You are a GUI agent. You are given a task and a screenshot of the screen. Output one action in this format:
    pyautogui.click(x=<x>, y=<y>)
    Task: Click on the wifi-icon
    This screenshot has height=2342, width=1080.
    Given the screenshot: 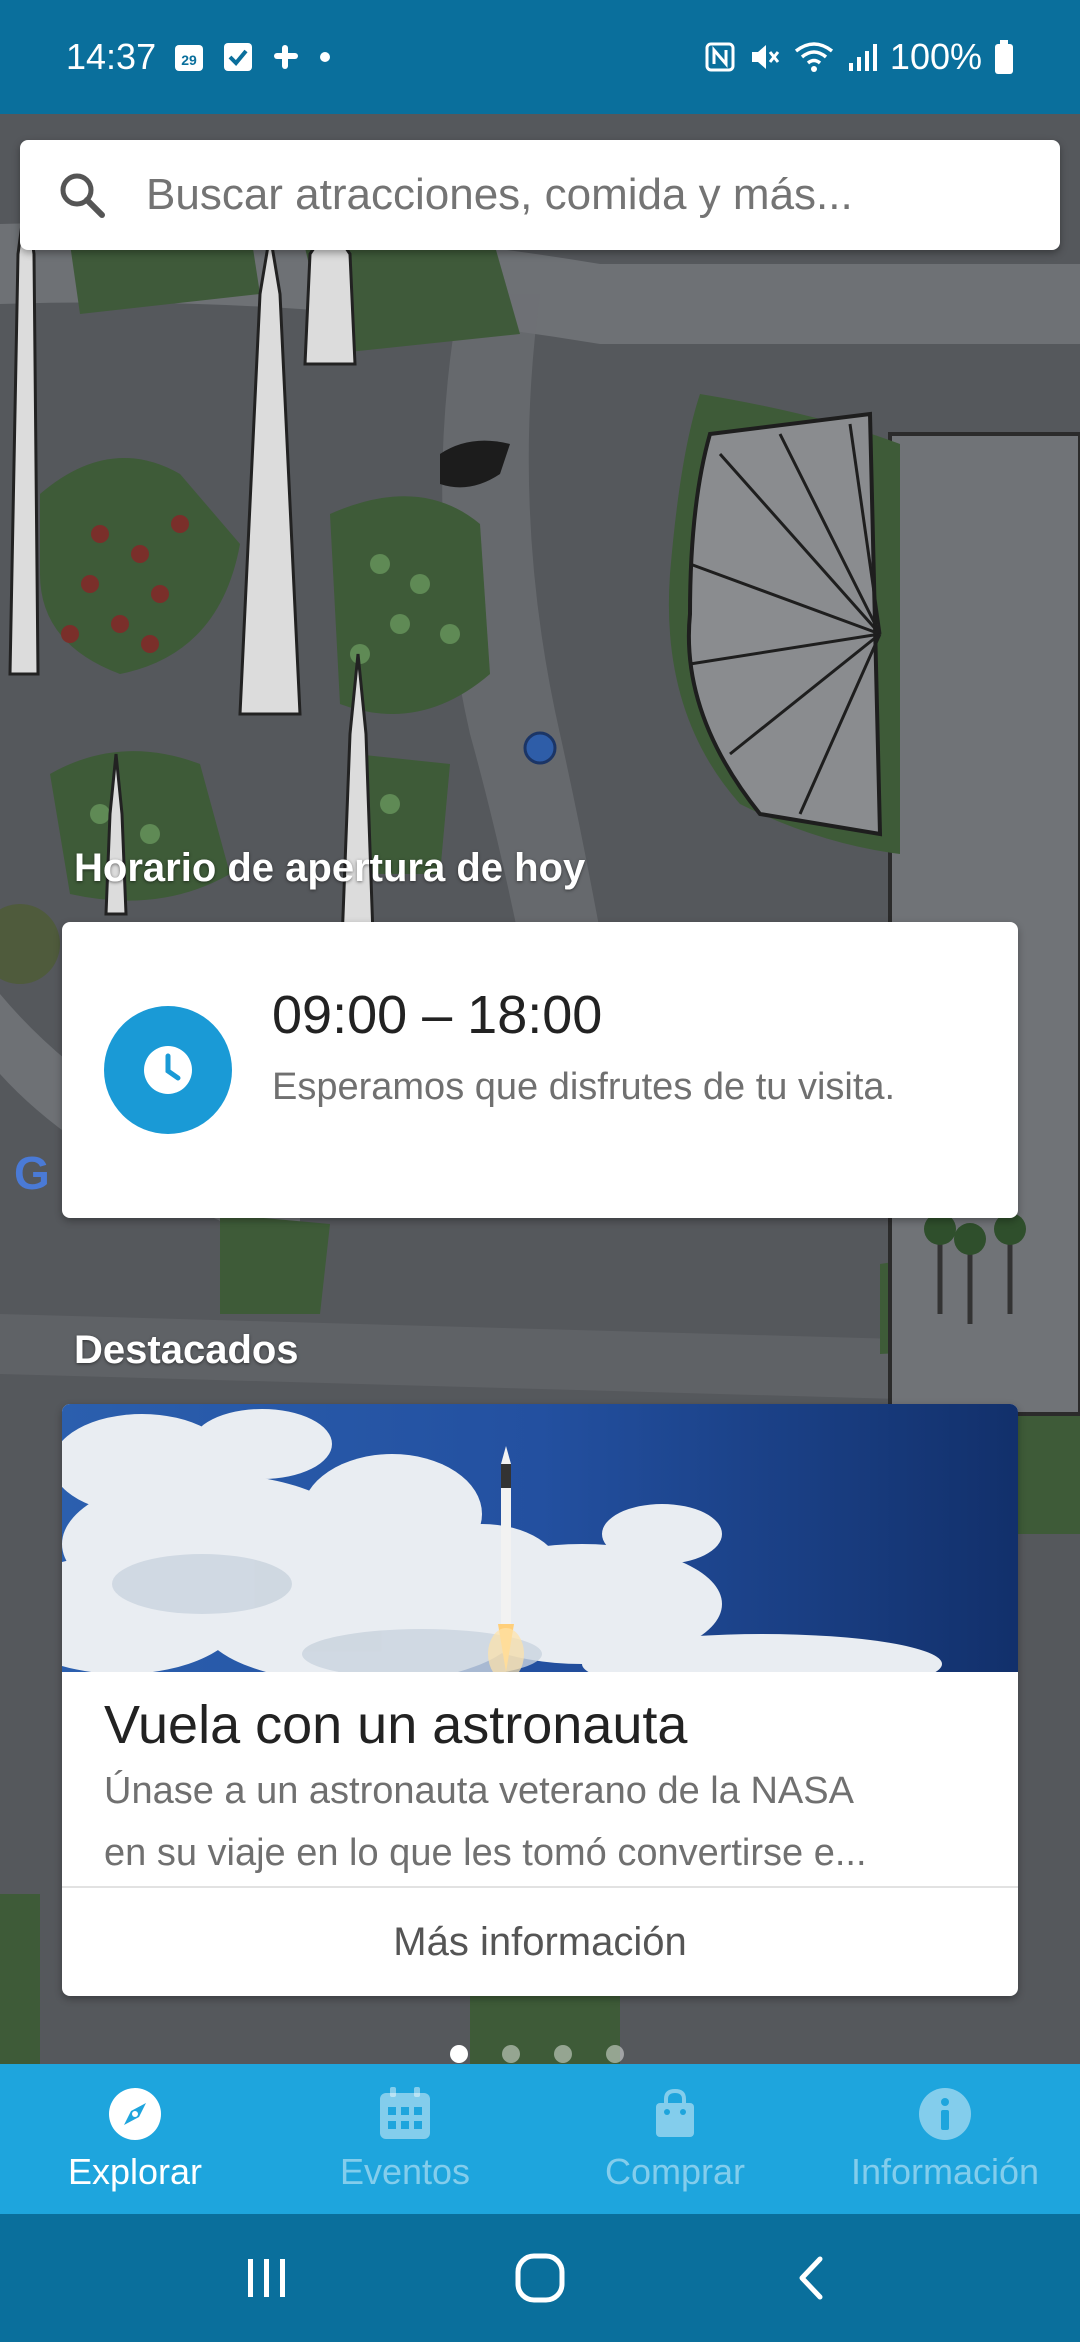 What is the action you would take?
    pyautogui.click(x=814, y=57)
    